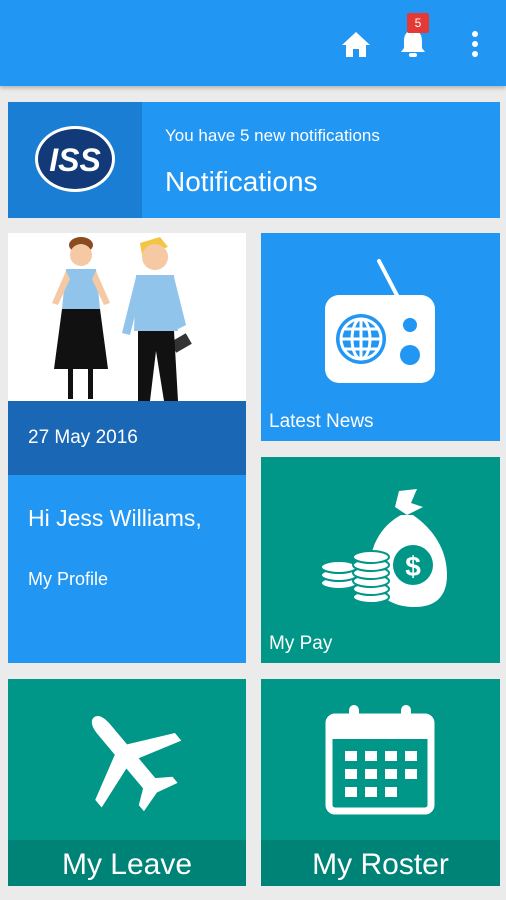 Image resolution: width=506 pixels, height=900 pixels. I want to click on latest-news-tile: Latest News, so click(380, 337).